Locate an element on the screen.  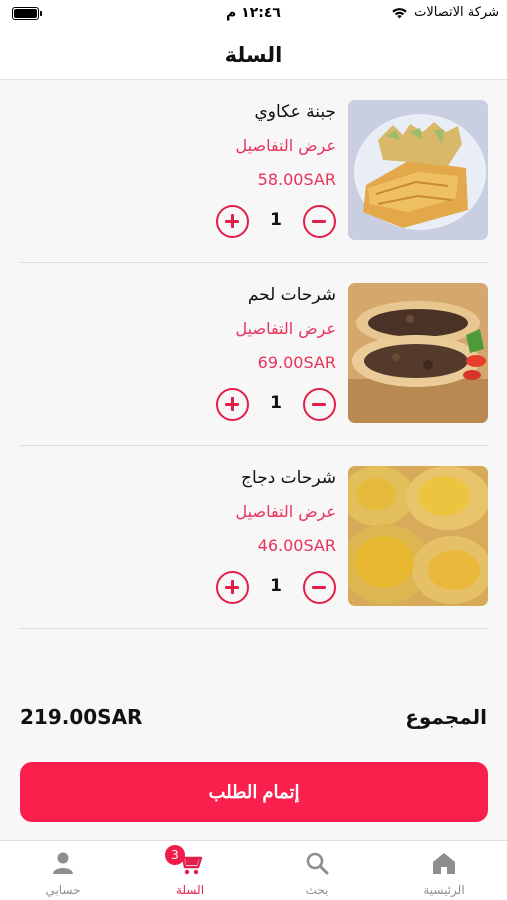
checkout-button: إتمام الطلب is located at coordinates (254, 792).